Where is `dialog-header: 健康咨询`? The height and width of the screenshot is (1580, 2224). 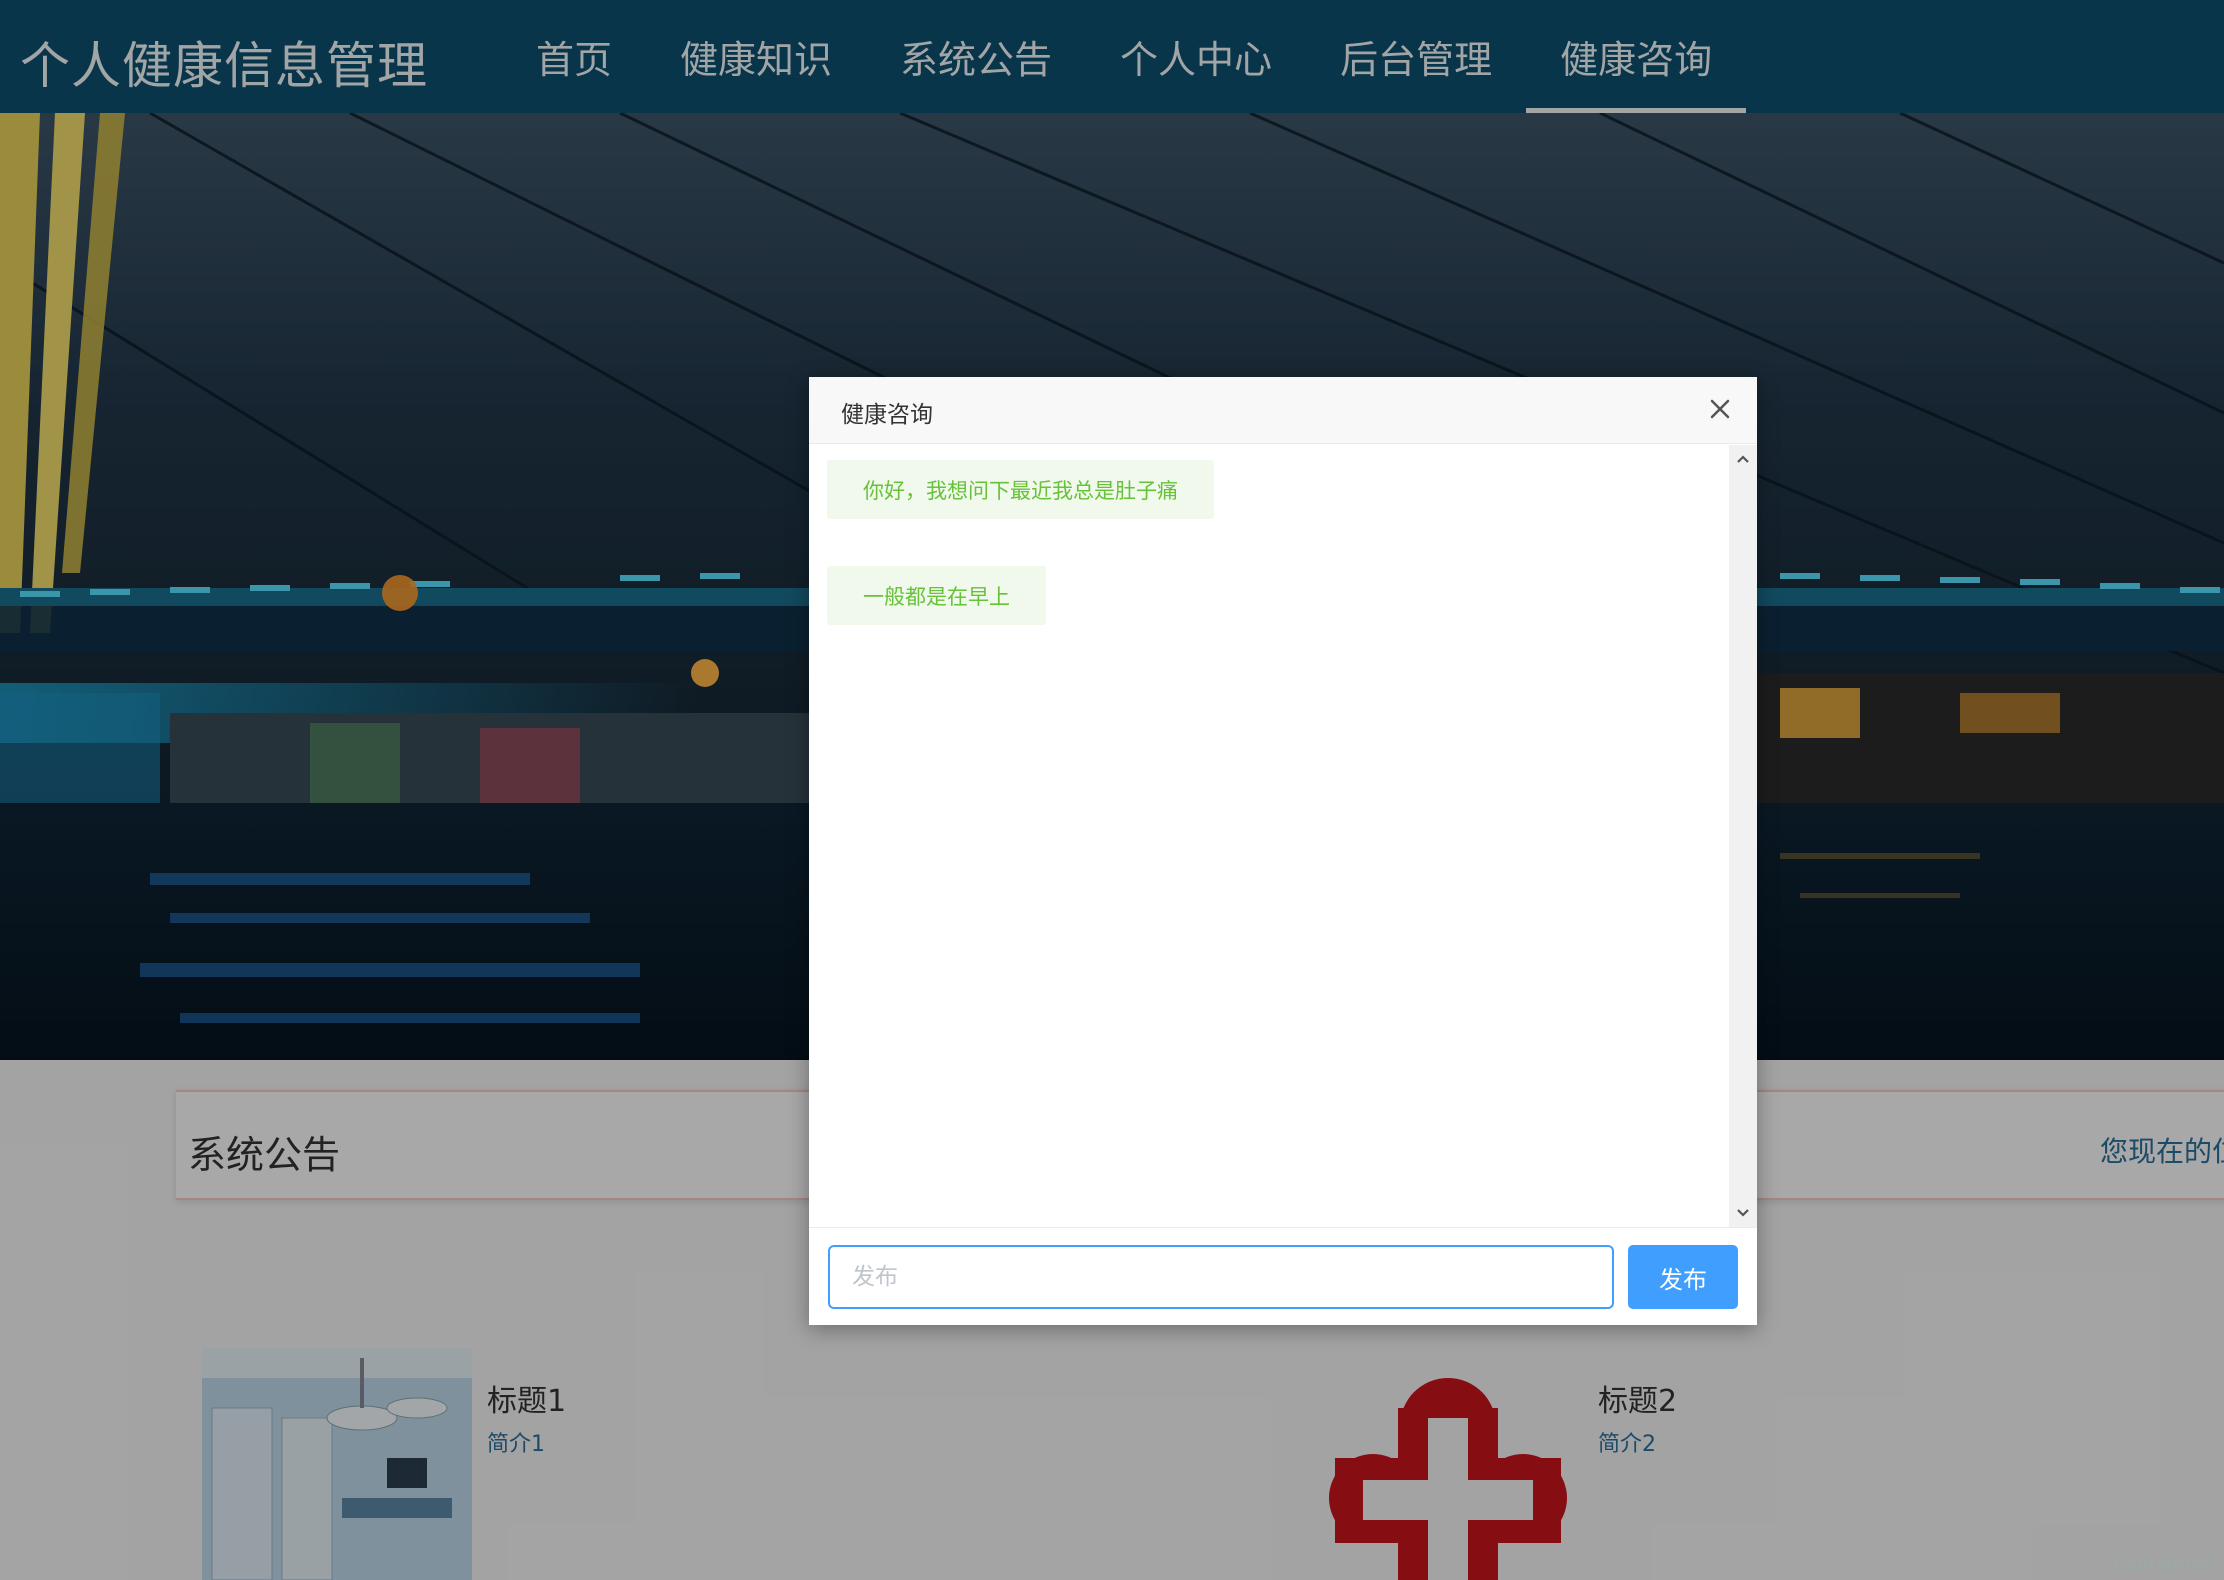
dialog-header: 健康咨询 is located at coordinates (1283, 410).